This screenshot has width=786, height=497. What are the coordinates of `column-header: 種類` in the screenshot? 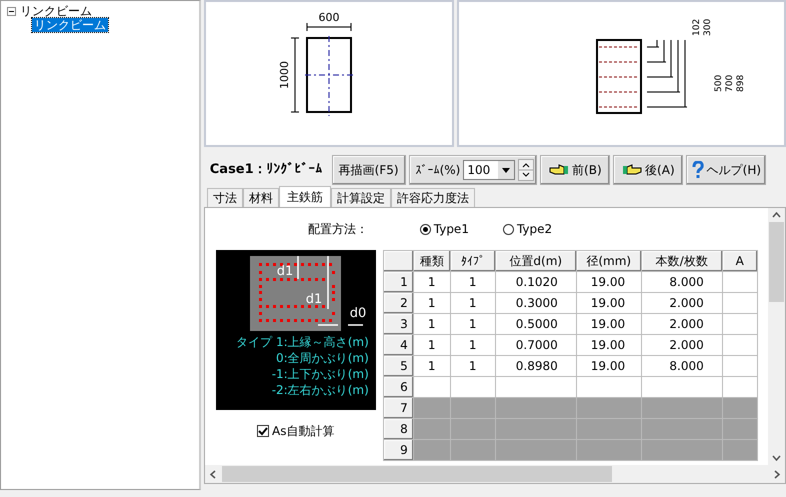 It's located at (431, 261).